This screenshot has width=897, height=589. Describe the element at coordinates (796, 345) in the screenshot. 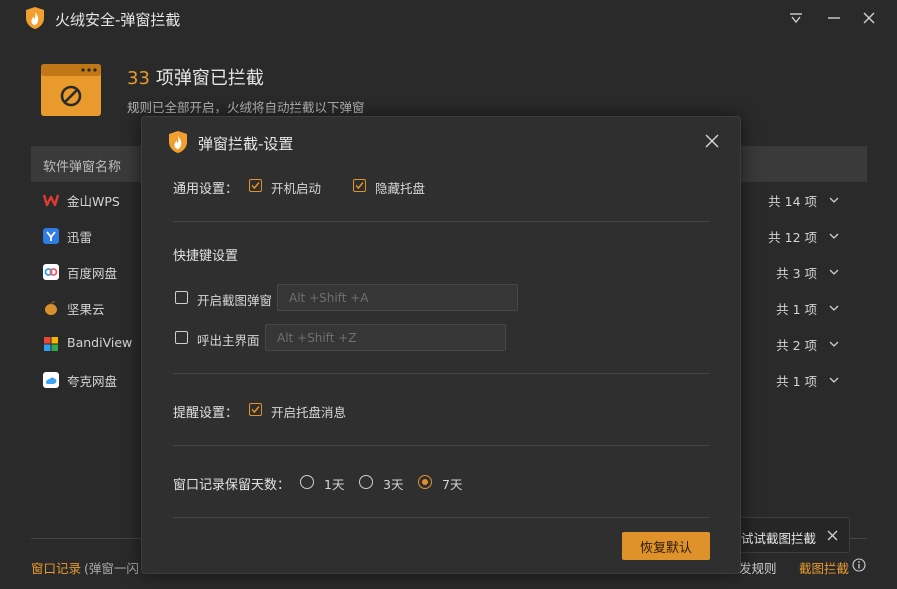

I see `list-item-count: 共 2 项` at that location.